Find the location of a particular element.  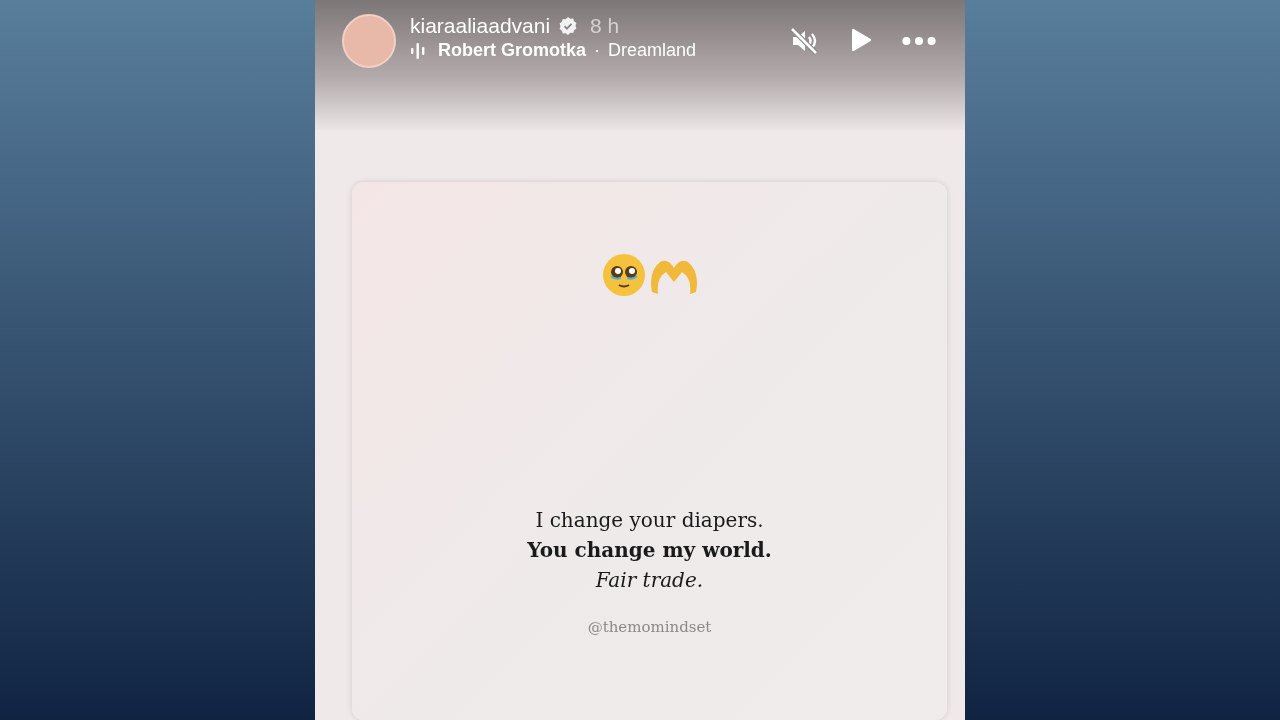

more-options-icon is located at coordinates (919, 41).